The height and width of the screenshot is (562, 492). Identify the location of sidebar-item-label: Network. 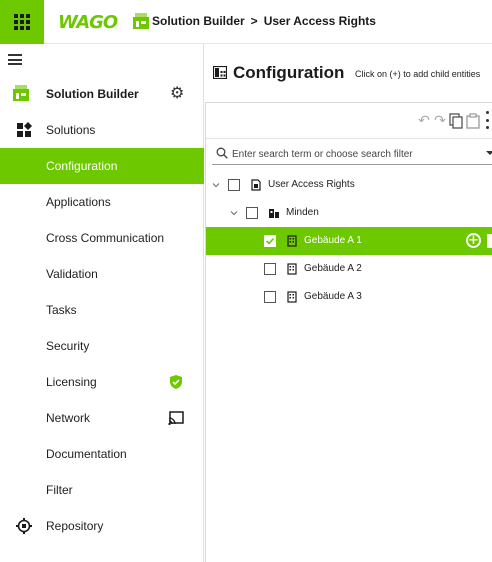
(68, 418).